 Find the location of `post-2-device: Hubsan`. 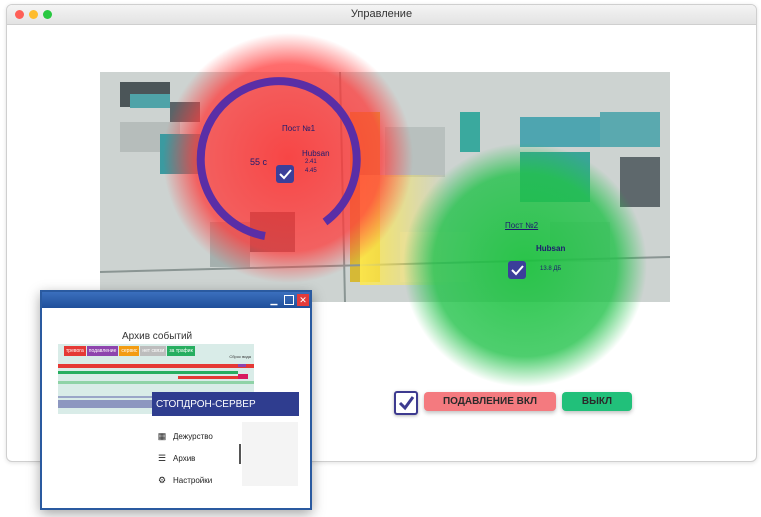

post-2-device: Hubsan is located at coordinates (551, 248).